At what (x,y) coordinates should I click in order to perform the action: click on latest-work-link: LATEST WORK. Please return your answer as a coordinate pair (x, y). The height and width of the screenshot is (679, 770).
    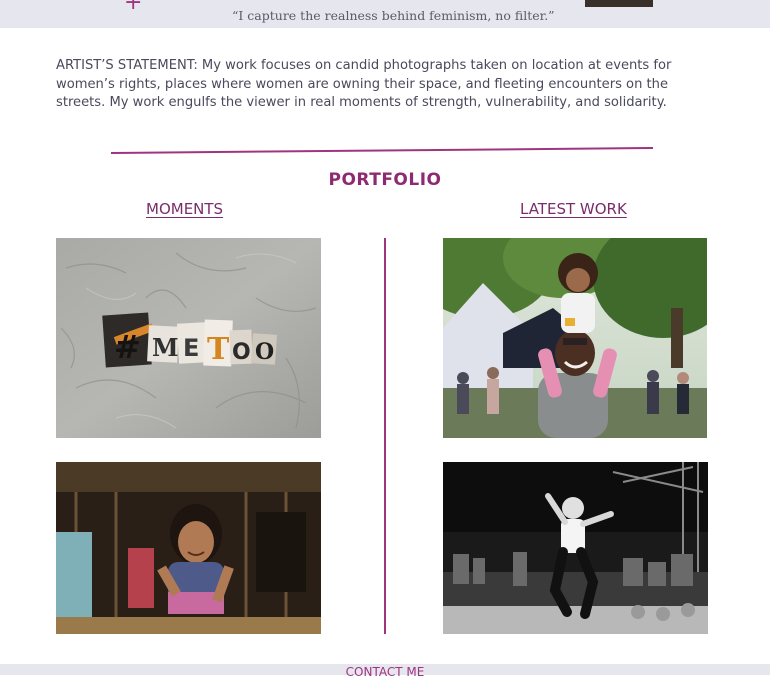
    Looking at the image, I should click on (573, 209).